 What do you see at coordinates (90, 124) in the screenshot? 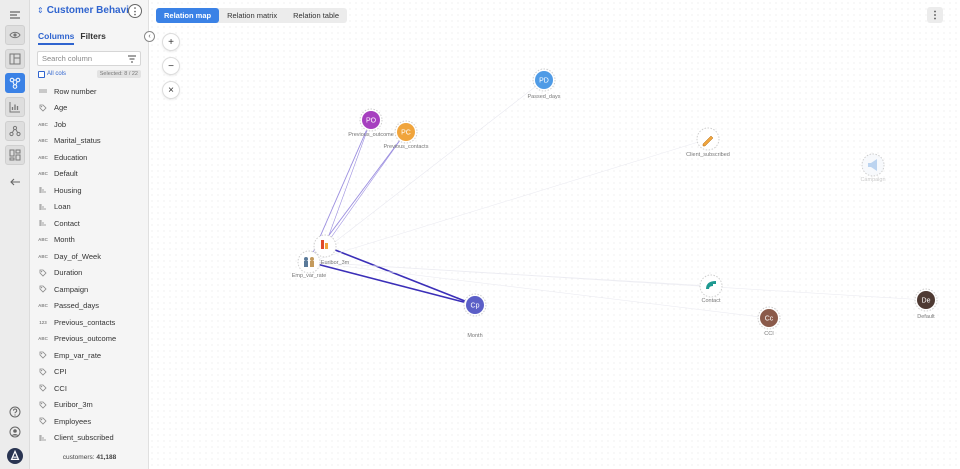
I see `column-item: ABC Job` at bounding box center [90, 124].